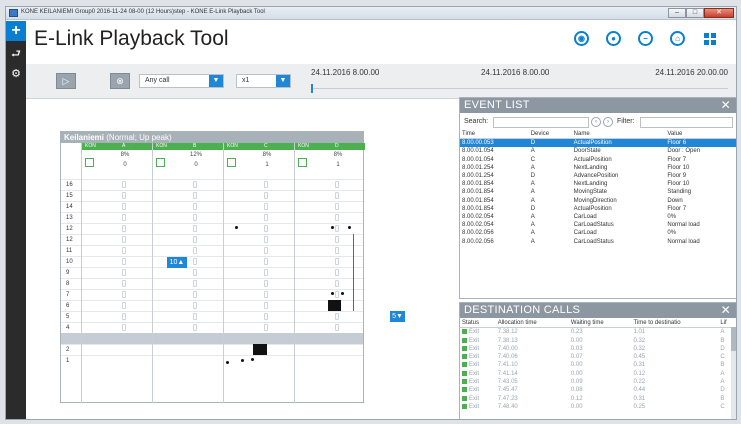 This screenshot has width=741, height=424. What do you see at coordinates (719, 13) in the screenshot?
I see `close-button: ✕` at bounding box center [719, 13].